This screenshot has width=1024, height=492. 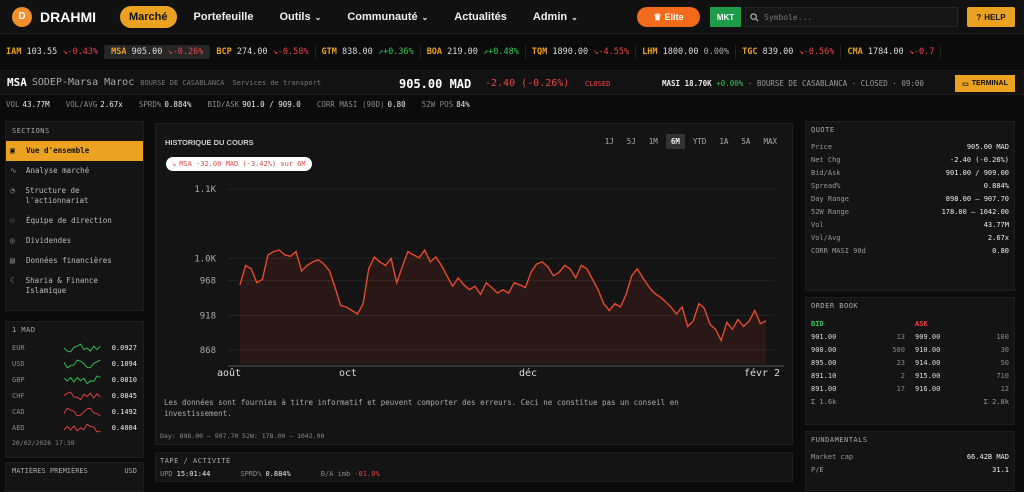 I want to click on ask-price: 910.00, so click(x=928, y=349).